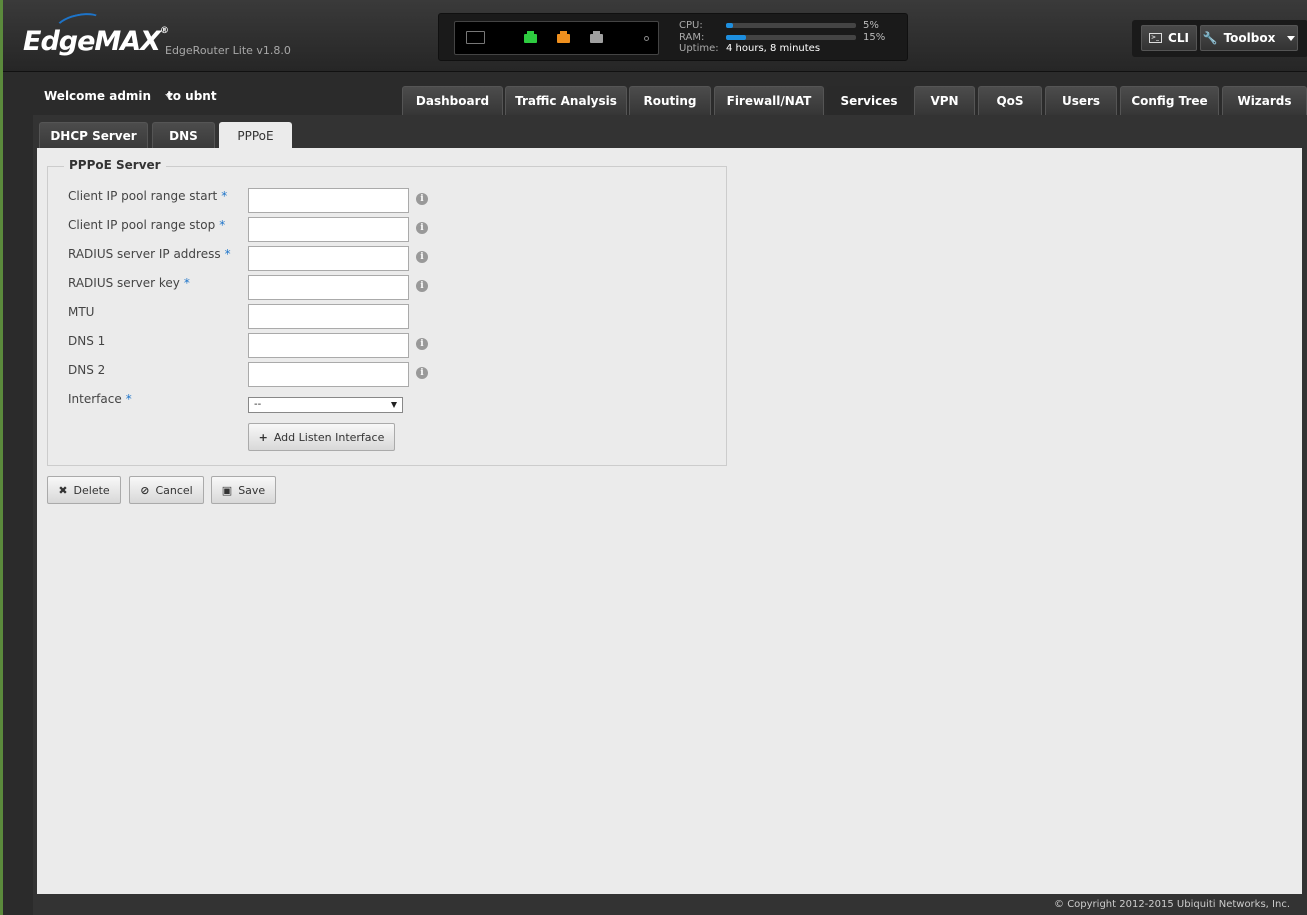 The image size is (1307, 915). I want to click on delete-button: ✖ Delete, so click(84, 490).